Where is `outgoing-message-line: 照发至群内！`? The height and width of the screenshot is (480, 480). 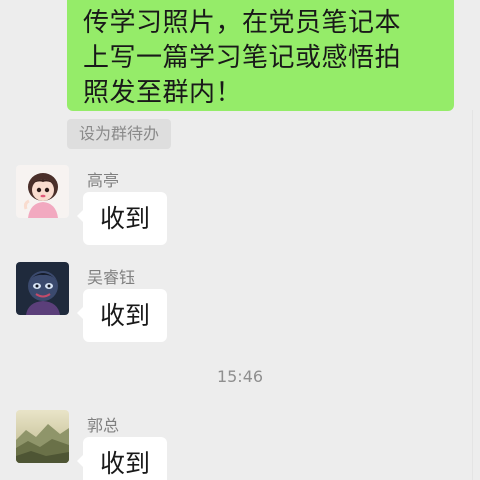
outgoing-message-line: 照发至群内！ is located at coordinates (163, 93).